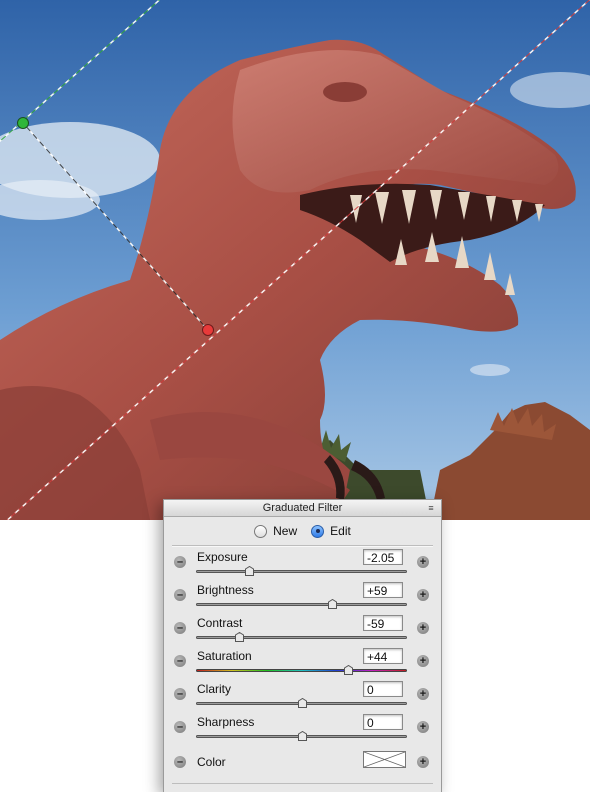 This screenshot has height=792, width=590. What do you see at coordinates (383, 623) in the screenshot?
I see `contrast-value-field: -59` at bounding box center [383, 623].